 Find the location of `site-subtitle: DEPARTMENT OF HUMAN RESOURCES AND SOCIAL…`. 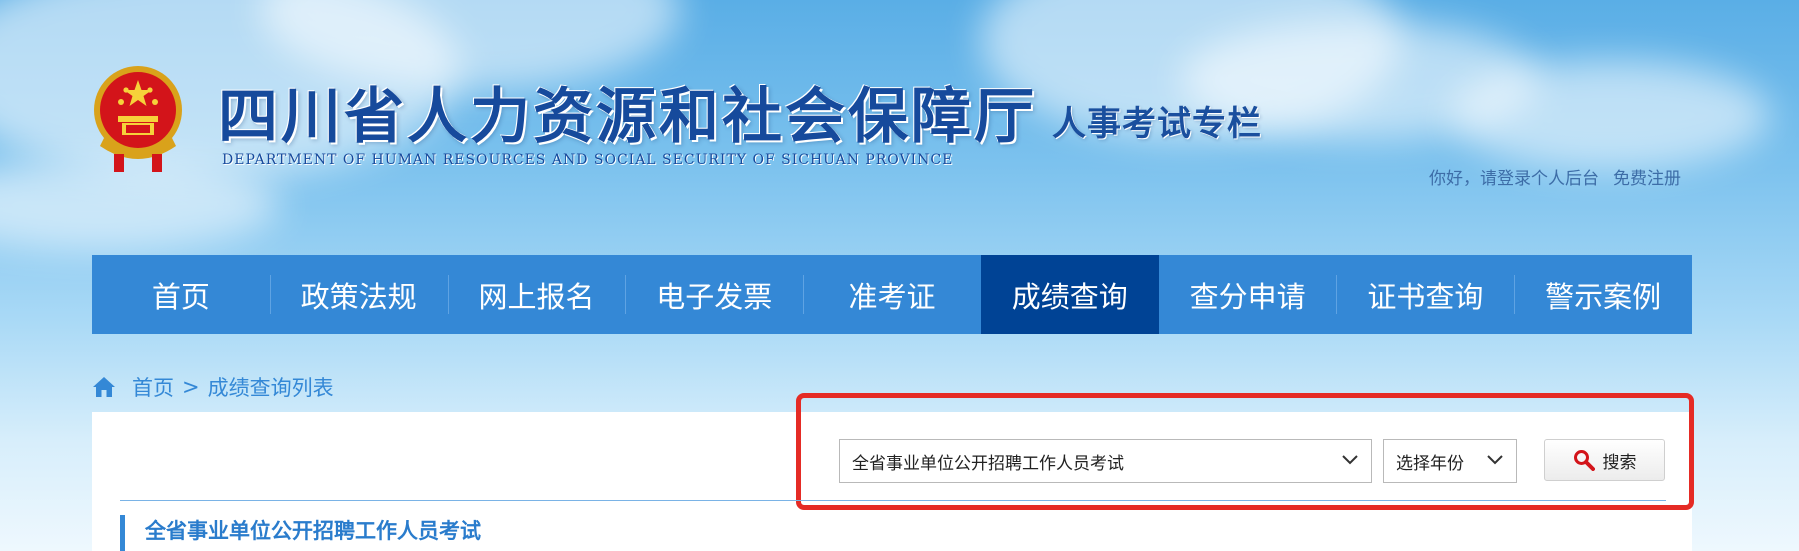

site-subtitle: DEPARTMENT OF HUMAN RESOURCES AND SOCIAL… is located at coordinates (588, 160).